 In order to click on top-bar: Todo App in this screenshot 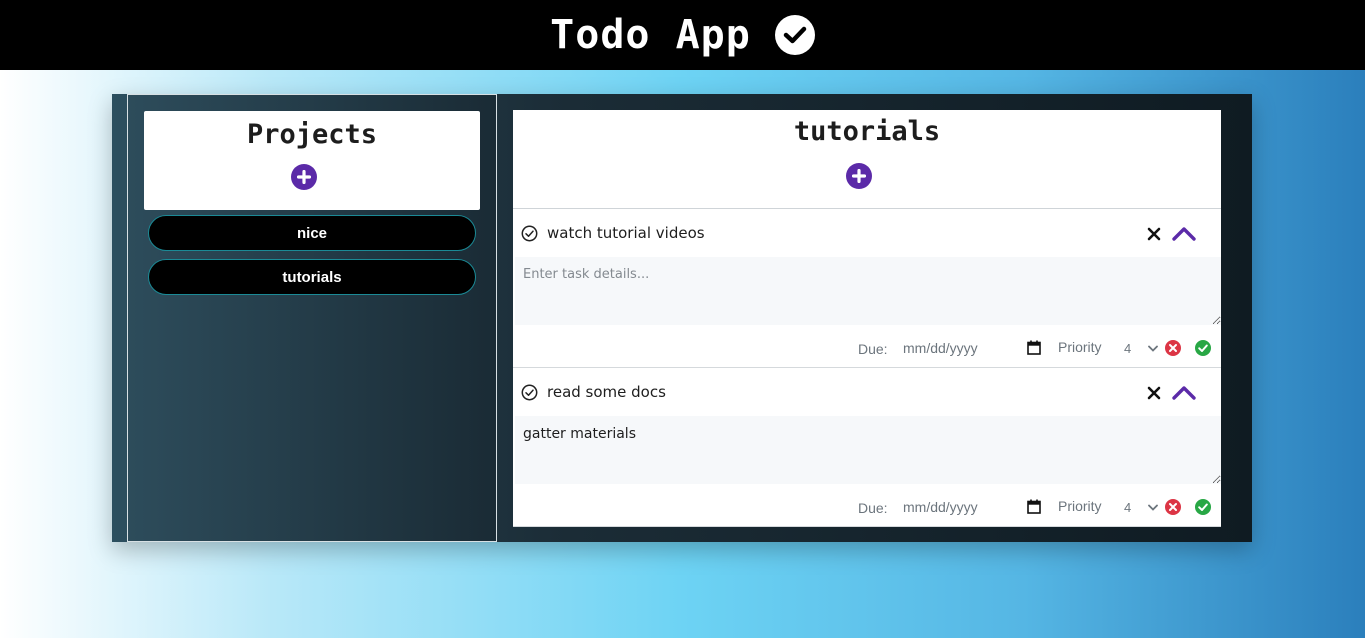, I will do `click(682, 35)`.